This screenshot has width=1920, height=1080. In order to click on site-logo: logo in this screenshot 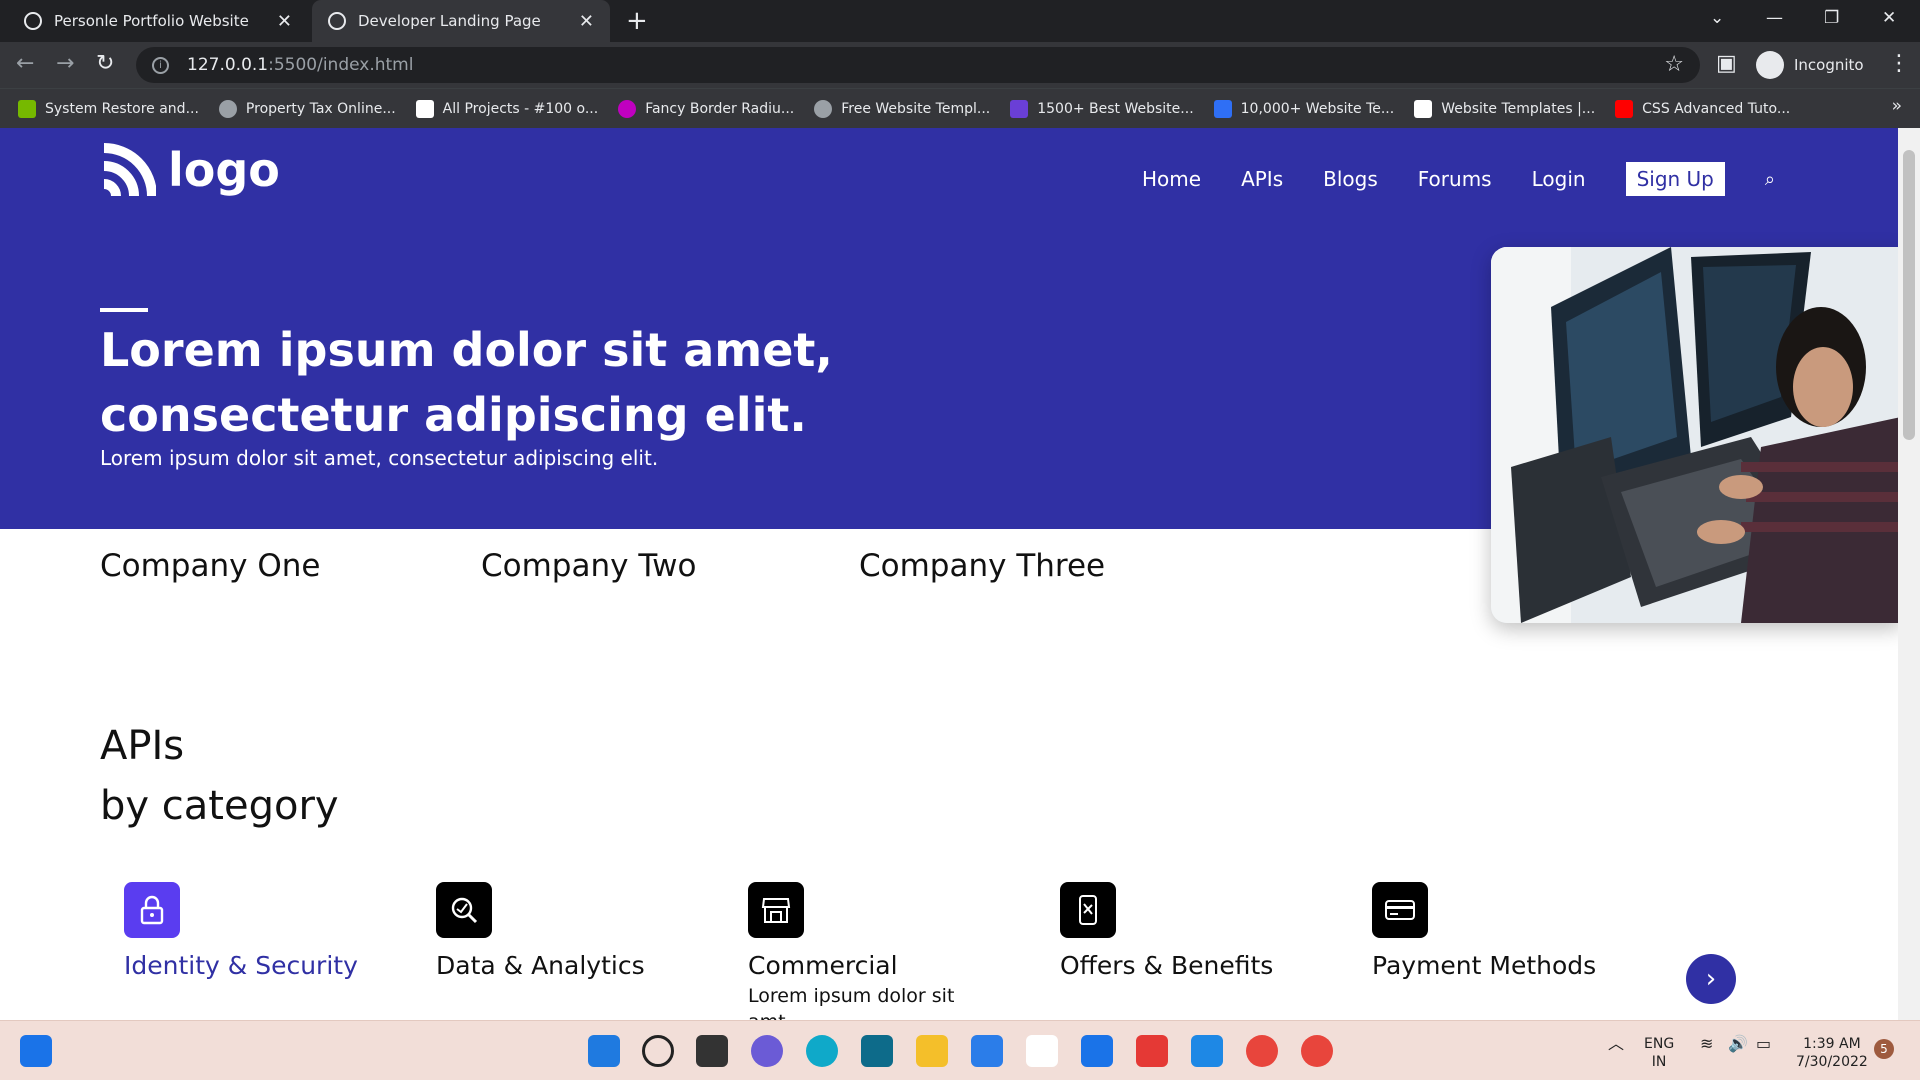, I will do `click(190, 170)`.